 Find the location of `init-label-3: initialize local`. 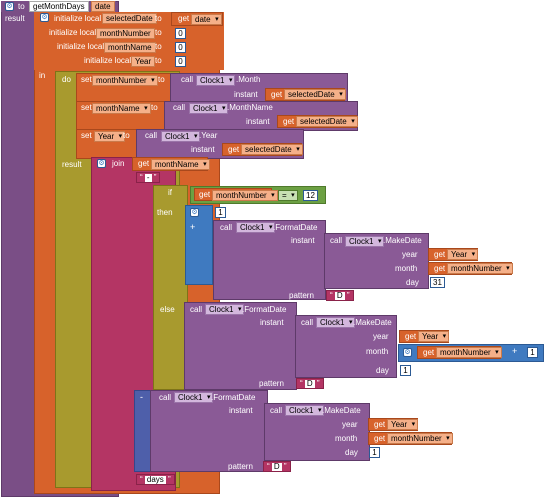

init-label-3: initialize local is located at coordinates (81, 46).